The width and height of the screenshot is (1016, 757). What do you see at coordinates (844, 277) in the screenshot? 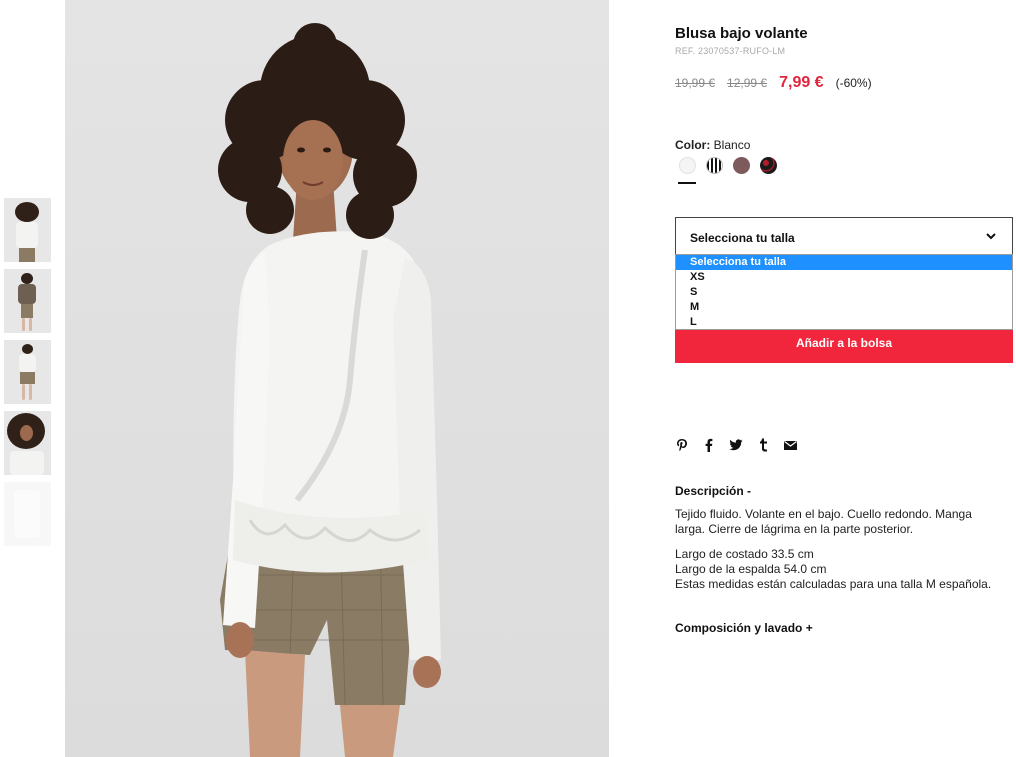
I see `size-option-xs: XS` at bounding box center [844, 277].